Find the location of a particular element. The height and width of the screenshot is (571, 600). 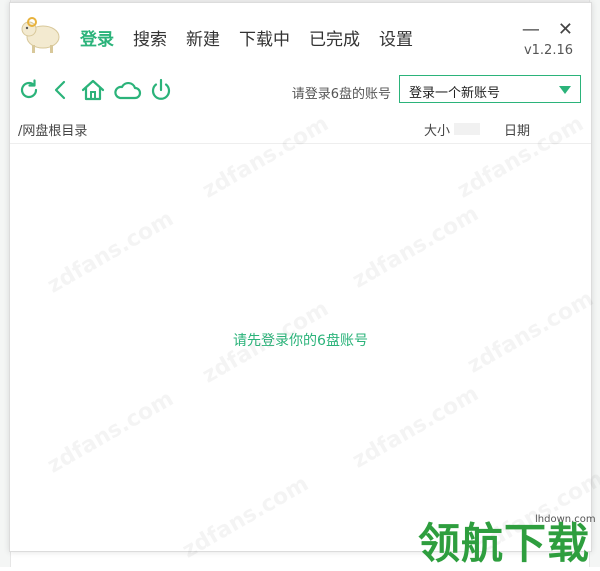

nav-completed-tab: 已完成 is located at coordinates (334, 37).